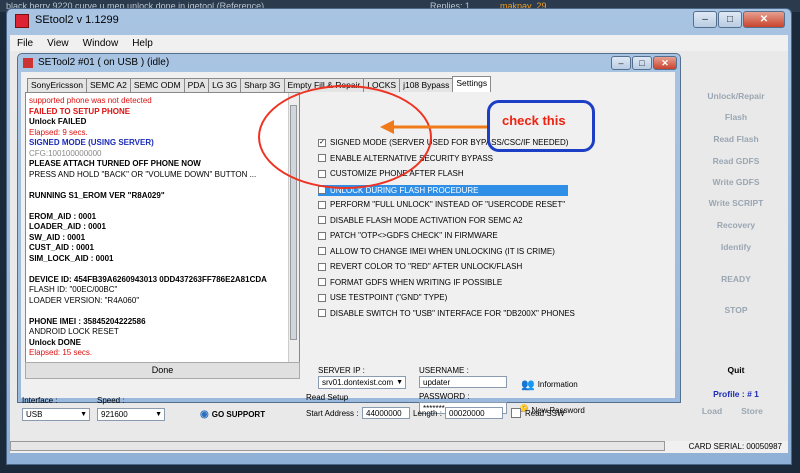 This screenshot has width=800, height=473. I want to click on interface-label: Interface :, so click(40, 400).